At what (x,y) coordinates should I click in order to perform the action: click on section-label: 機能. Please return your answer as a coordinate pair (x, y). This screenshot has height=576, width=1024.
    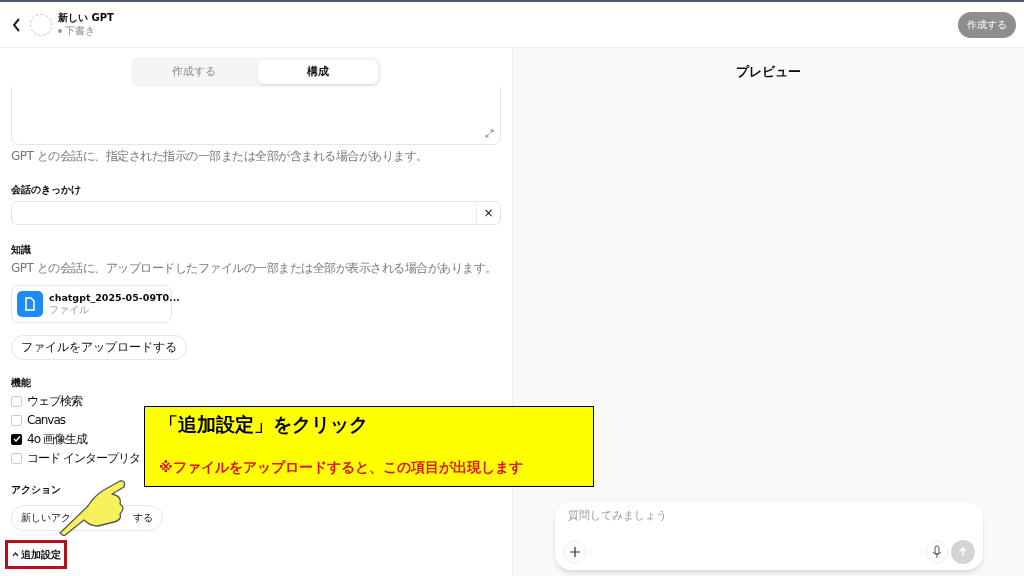
    Looking at the image, I should click on (21, 382).